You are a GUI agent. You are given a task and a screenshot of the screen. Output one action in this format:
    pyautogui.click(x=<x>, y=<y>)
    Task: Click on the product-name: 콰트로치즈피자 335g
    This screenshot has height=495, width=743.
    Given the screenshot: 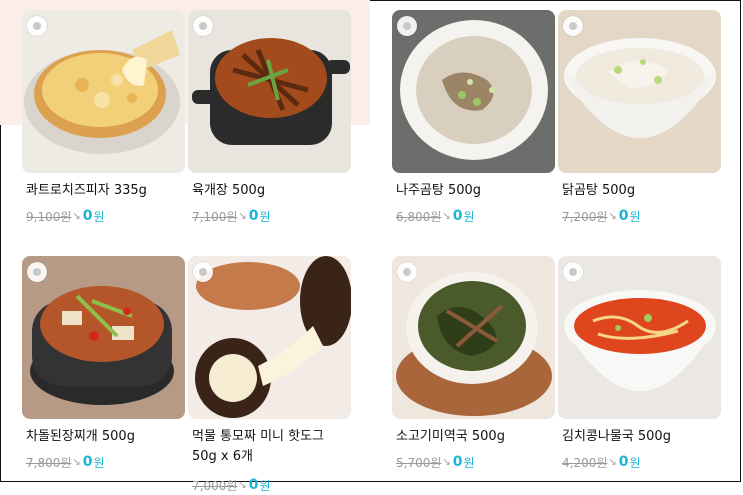 What is the action you would take?
    pyautogui.click(x=86, y=190)
    